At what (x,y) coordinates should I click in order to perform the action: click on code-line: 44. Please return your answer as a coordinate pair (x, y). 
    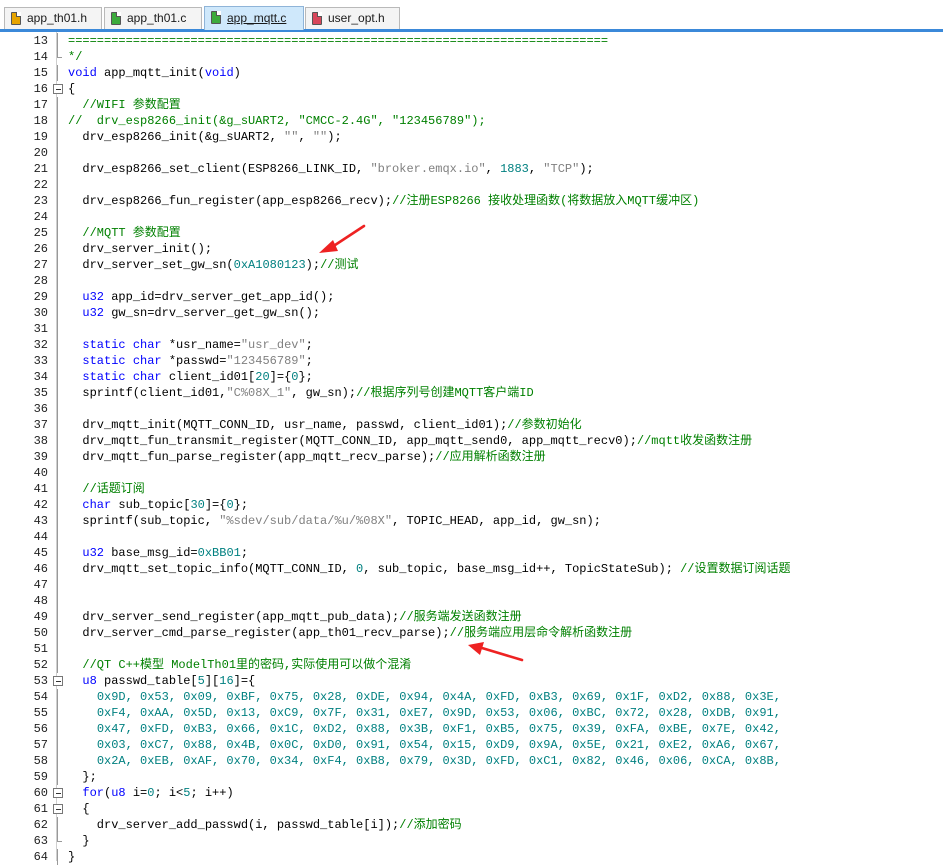
    Looking at the image, I should click on (471, 537).